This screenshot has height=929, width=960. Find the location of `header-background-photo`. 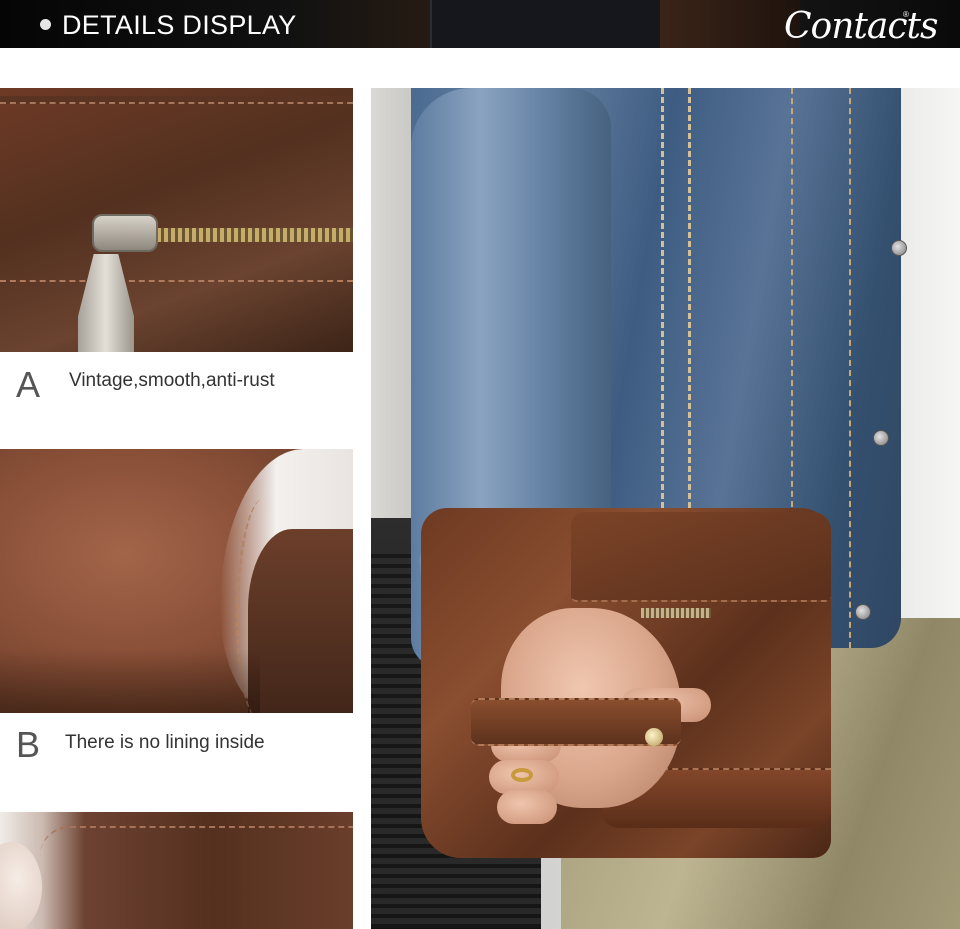

header-background-photo is located at coordinates (545, 24).